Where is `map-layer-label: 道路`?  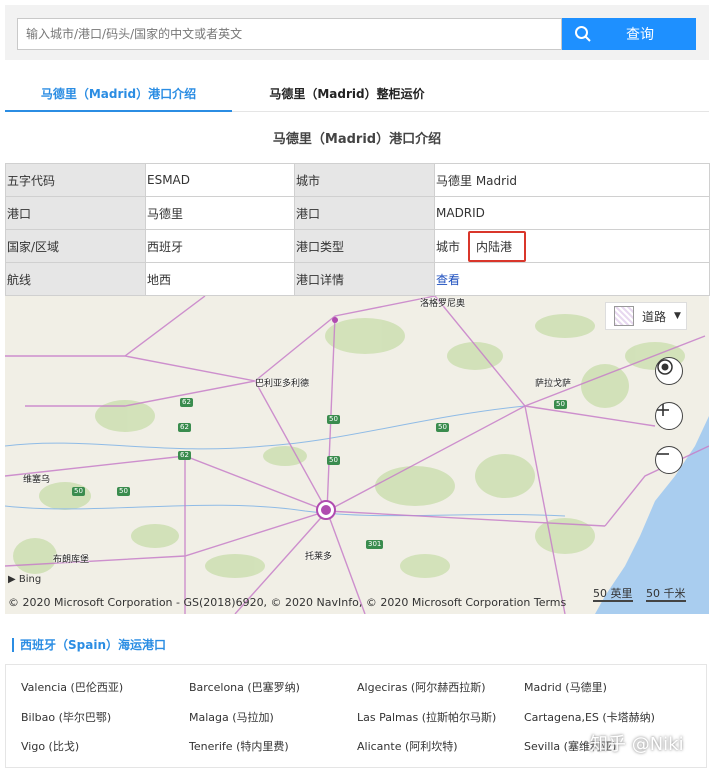
map-layer-label: 道路 is located at coordinates (654, 316).